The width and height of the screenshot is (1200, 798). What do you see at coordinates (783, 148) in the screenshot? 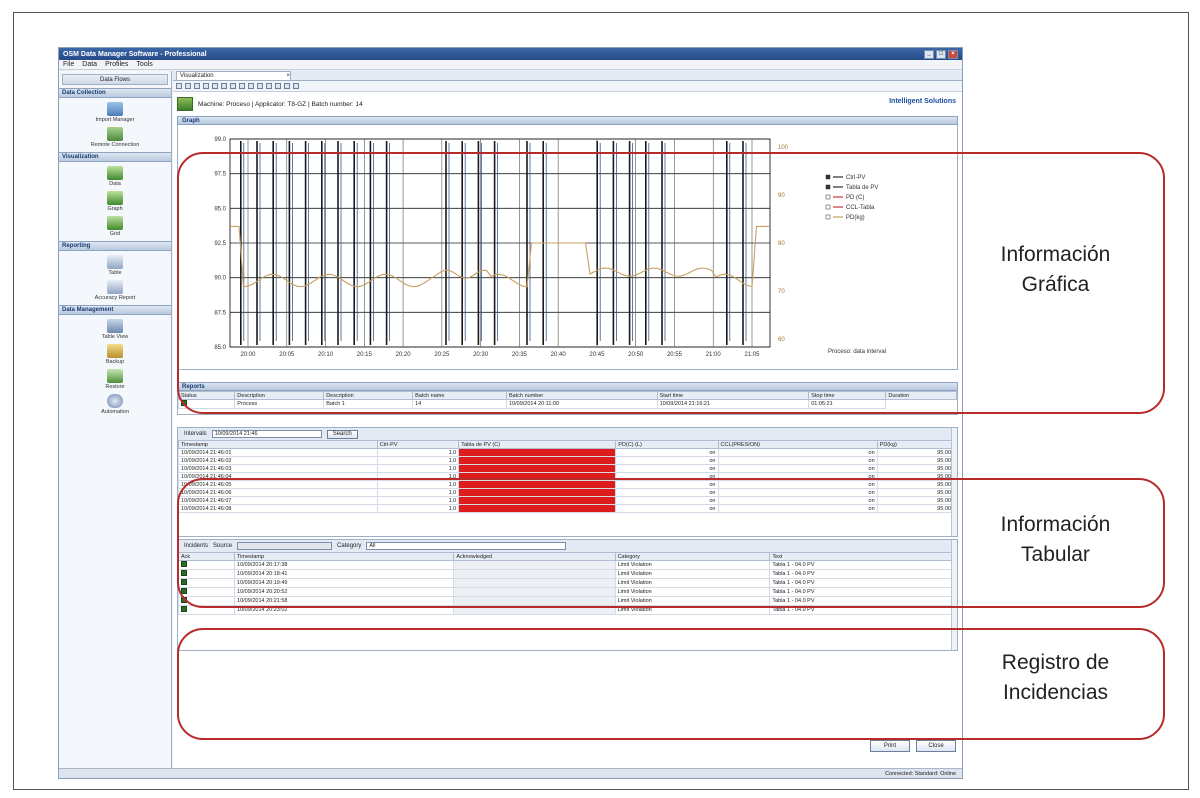
I see `y2-tick-label: 100` at bounding box center [783, 148].